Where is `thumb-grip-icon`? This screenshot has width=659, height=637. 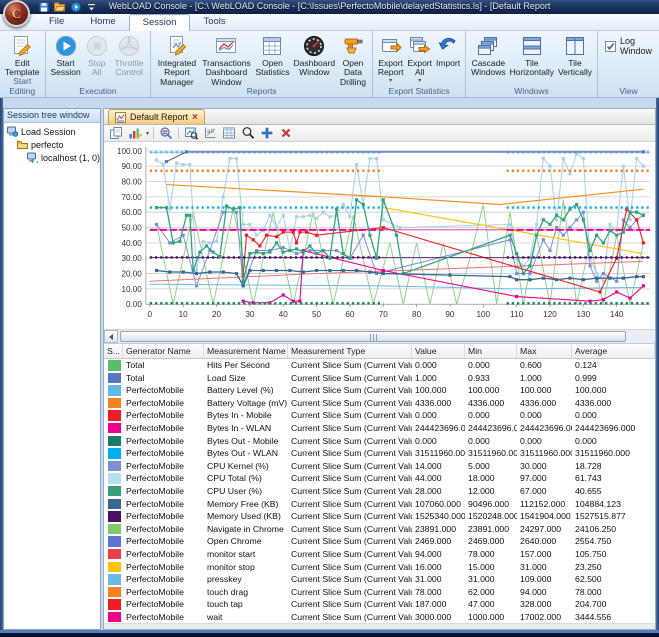
thumb-grip-icon is located at coordinates (373, 337).